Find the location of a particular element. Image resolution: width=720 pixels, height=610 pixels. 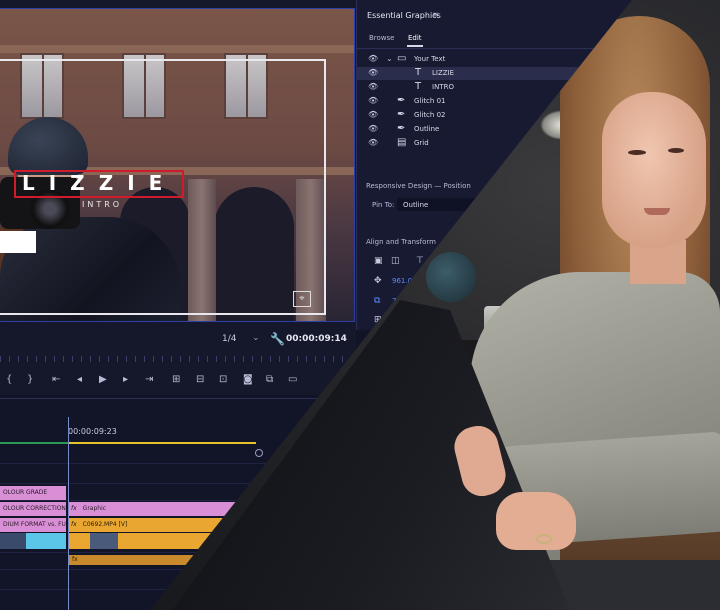

p-face is located at coordinates (654, 170).